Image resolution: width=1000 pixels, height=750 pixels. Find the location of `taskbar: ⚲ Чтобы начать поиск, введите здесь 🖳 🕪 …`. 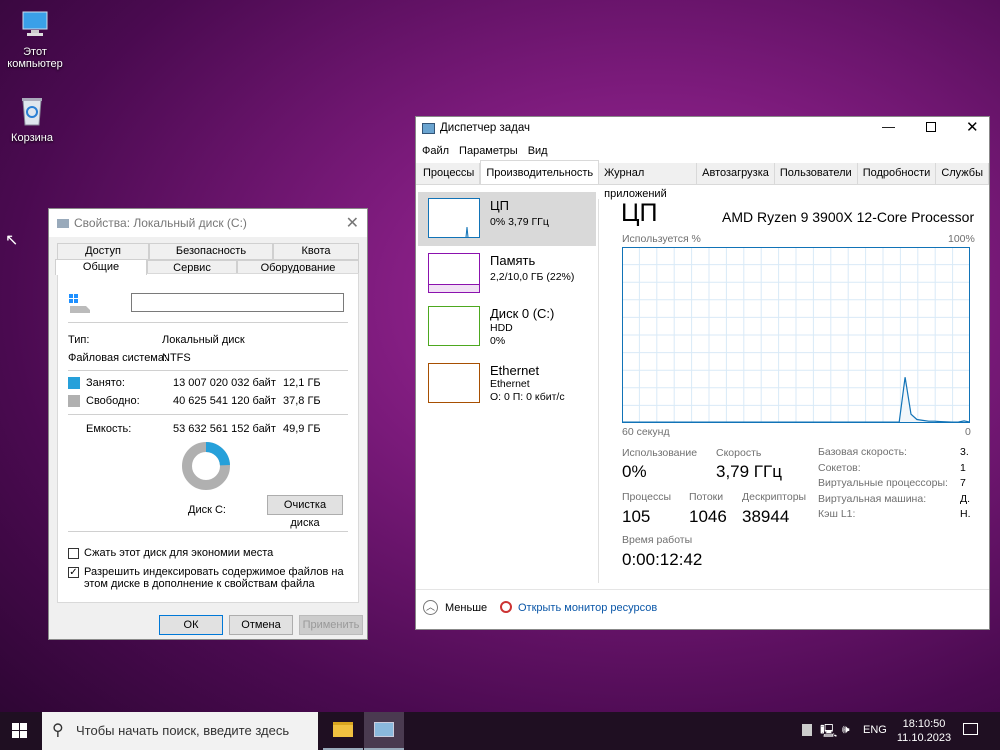

taskbar: ⚲ Чтобы начать поиск, введите здесь 🖳 🕪 … is located at coordinates (500, 731).